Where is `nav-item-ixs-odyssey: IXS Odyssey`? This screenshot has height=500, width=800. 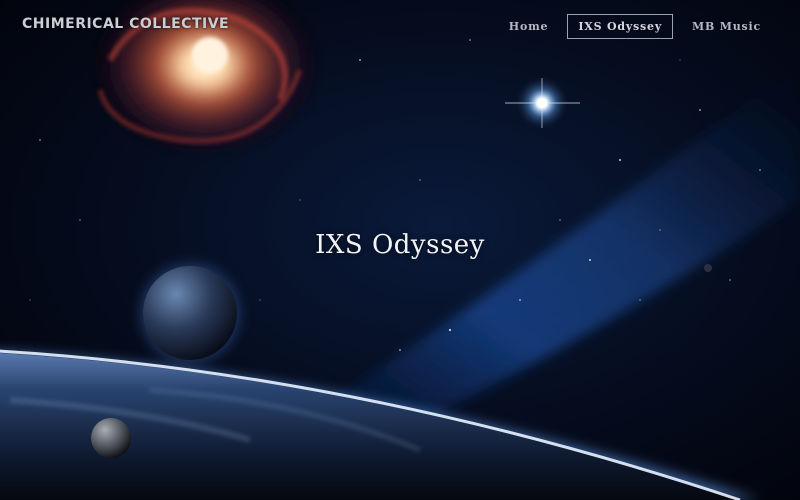
nav-item-ixs-odyssey: IXS Odyssey is located at coordinates (620, 26).